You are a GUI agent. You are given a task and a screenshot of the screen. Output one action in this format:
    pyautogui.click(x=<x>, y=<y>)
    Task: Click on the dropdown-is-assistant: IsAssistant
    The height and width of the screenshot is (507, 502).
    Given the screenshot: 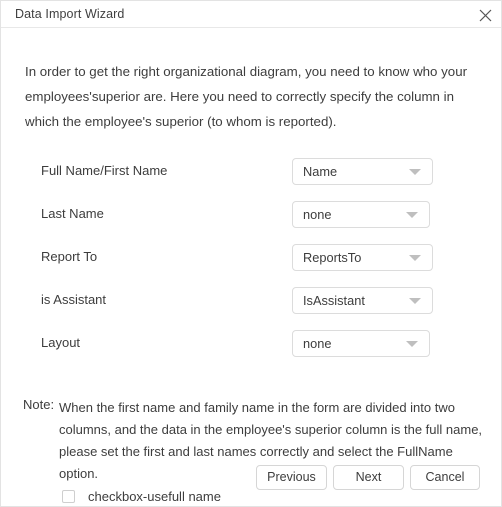 What is the action you would take?
    pyautogui.click(x=362, y=300)
    